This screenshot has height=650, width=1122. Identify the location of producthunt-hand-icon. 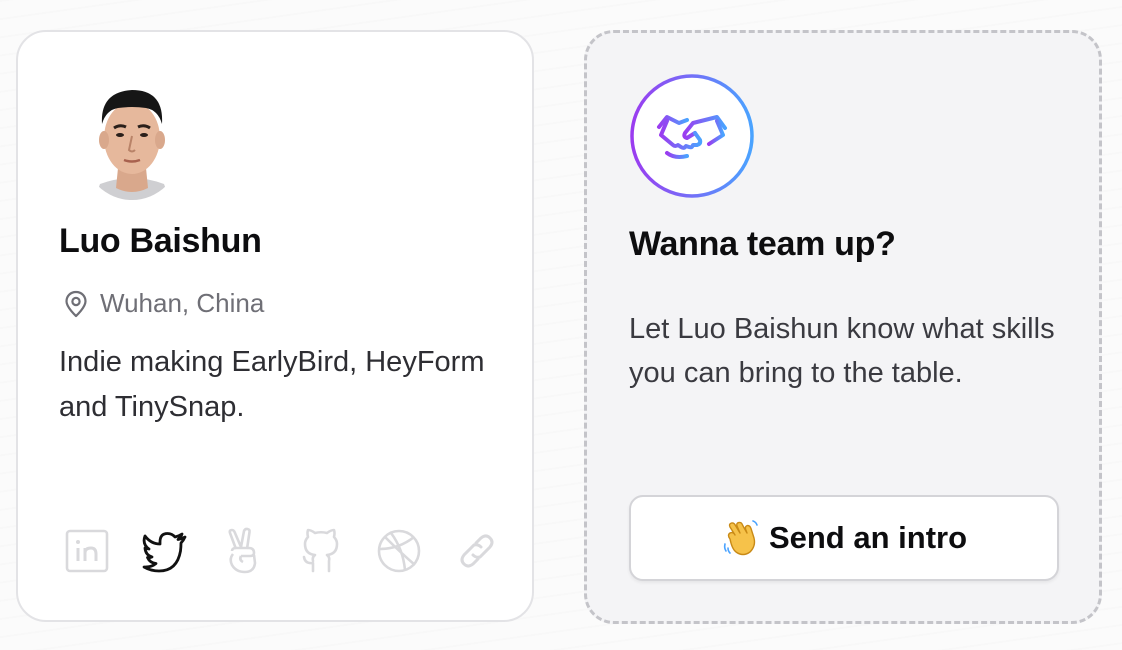
(242, 550).